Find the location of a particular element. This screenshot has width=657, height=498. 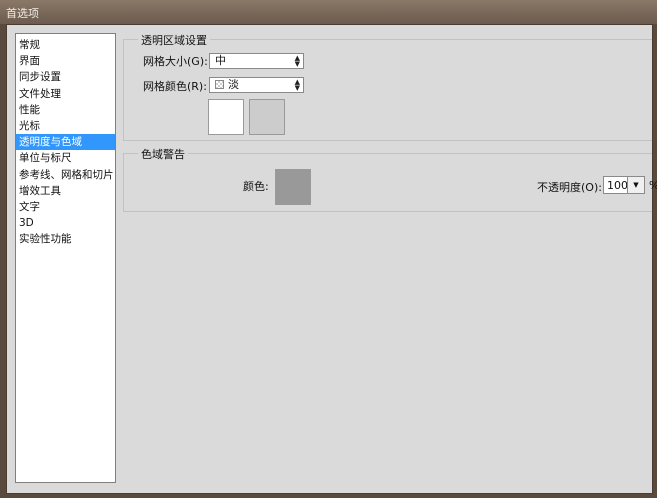

grid-color-select: 淡 ▲ ▼ is located at coordinates (256, 85).